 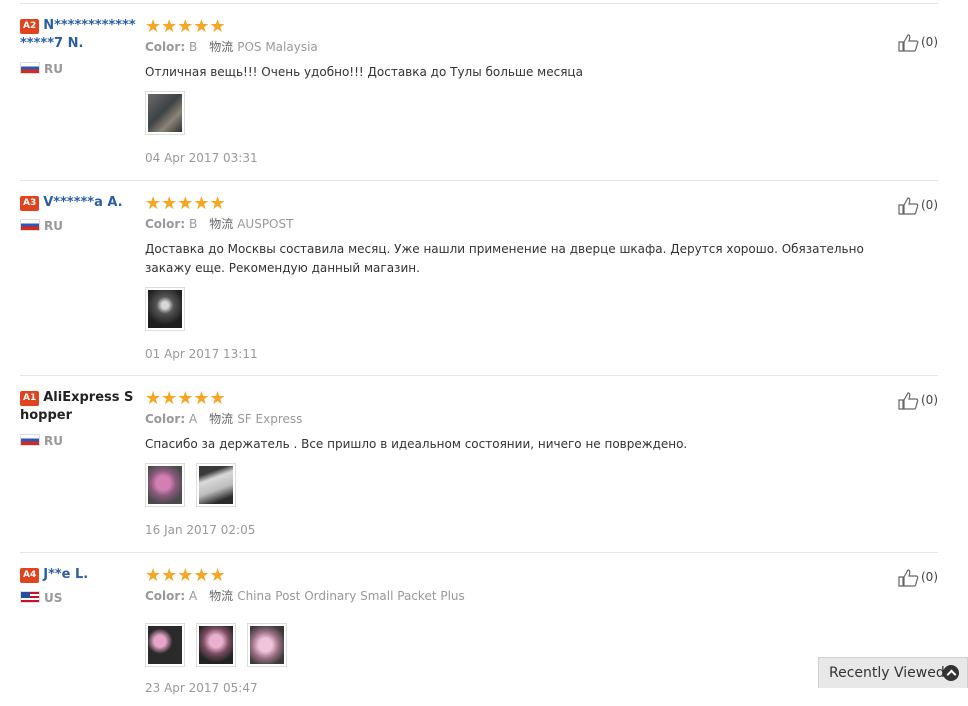 I want to click on chevron-up-icon, so click(x=951, y=673).